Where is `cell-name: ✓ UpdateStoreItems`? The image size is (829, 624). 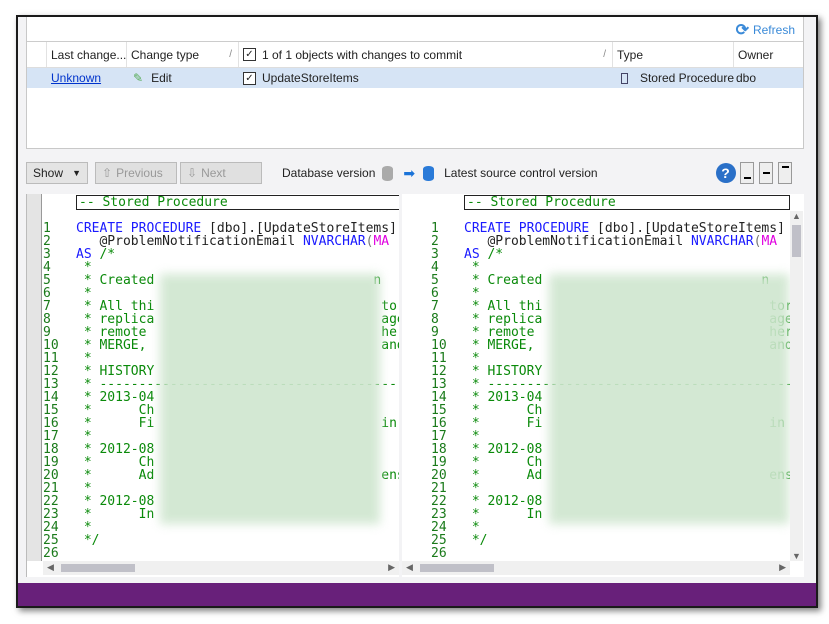 cell-name: ✓ UpdateStoreItems is located at coordinates (426, 78).